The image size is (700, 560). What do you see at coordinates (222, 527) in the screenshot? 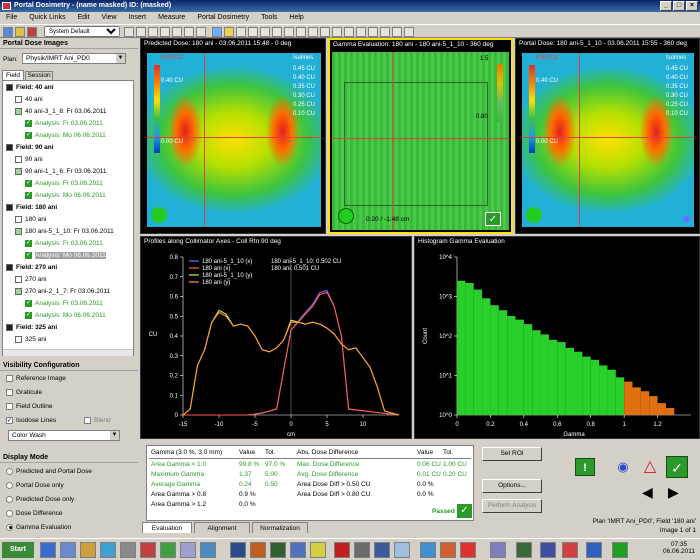
I see `tab-alignment: Alignment` at bounding box center [222, 527].